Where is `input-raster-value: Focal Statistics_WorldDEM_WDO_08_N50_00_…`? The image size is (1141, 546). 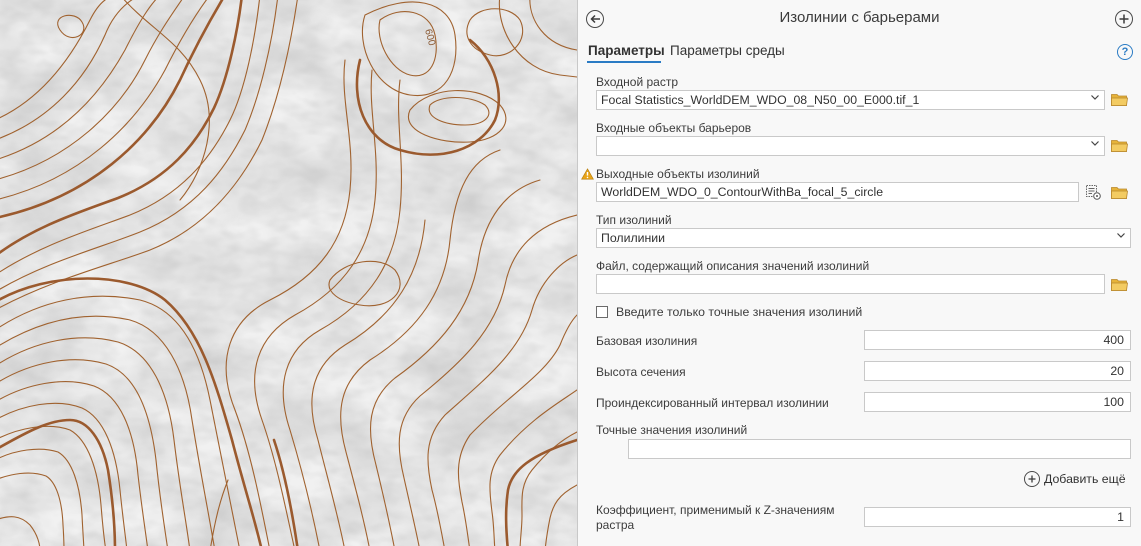
input-raster-value: Focal Statistics_WorldDEM_WDO_08_N50_00_… is located at coordinates (760, 100).